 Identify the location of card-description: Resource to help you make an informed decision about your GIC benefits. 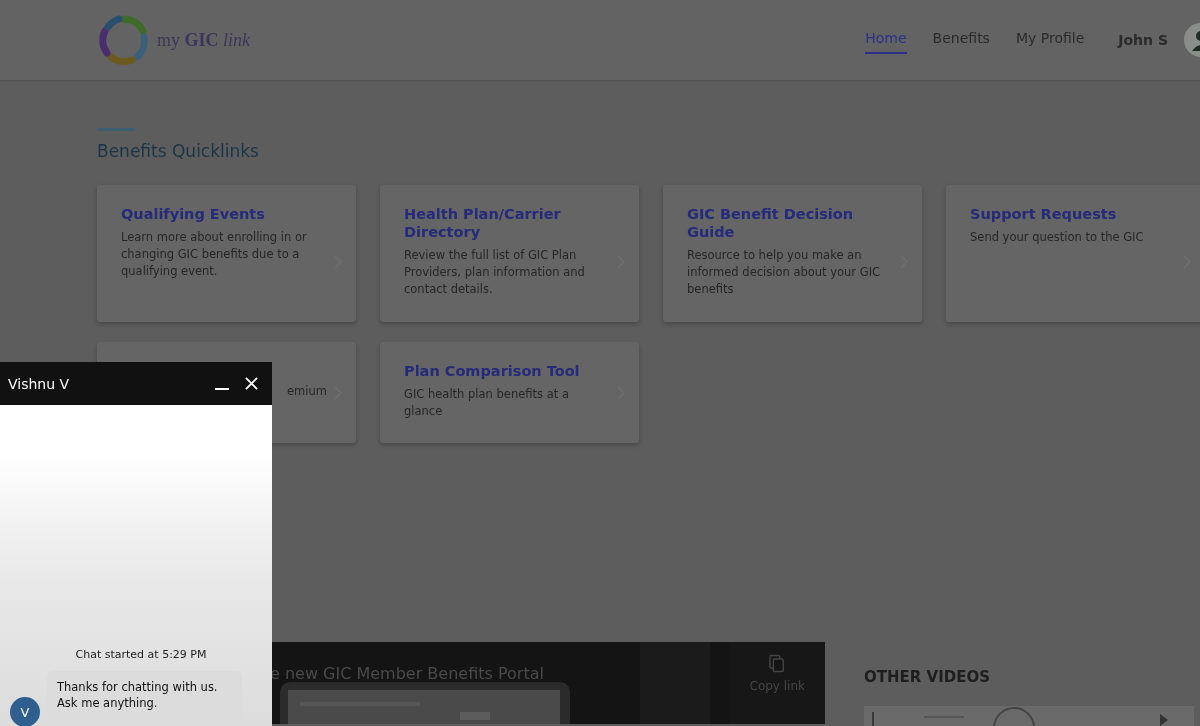
(784, 272).